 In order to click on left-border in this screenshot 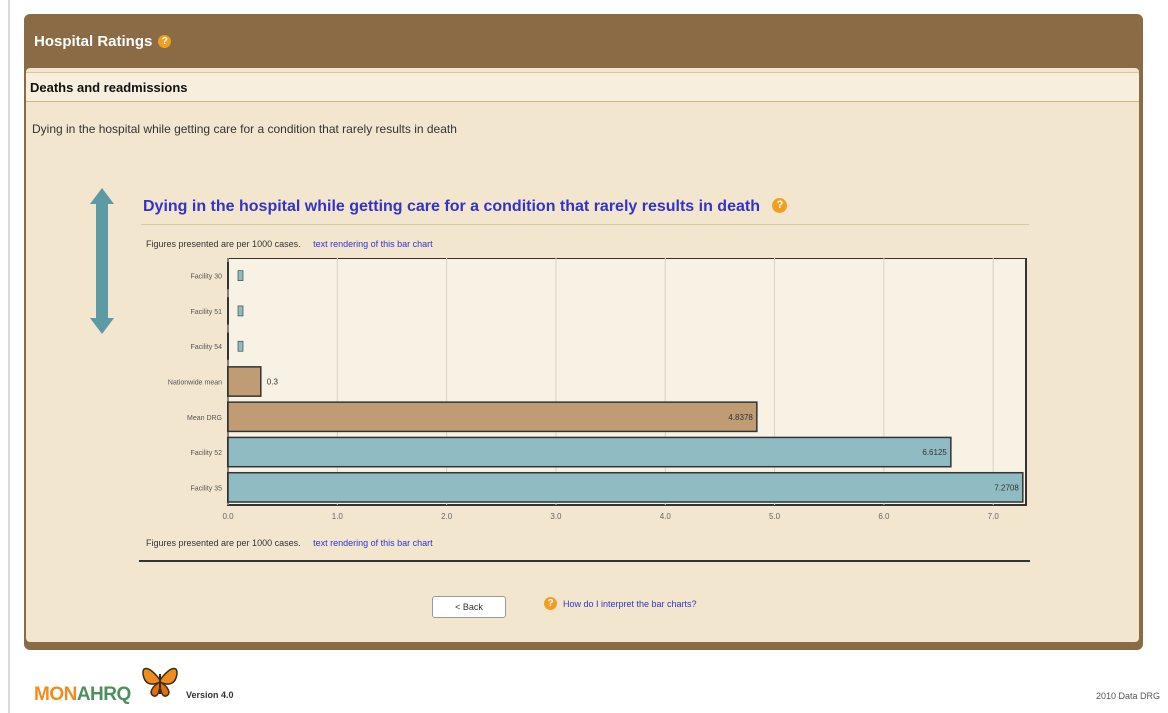, I will do `click(9, 356)`.